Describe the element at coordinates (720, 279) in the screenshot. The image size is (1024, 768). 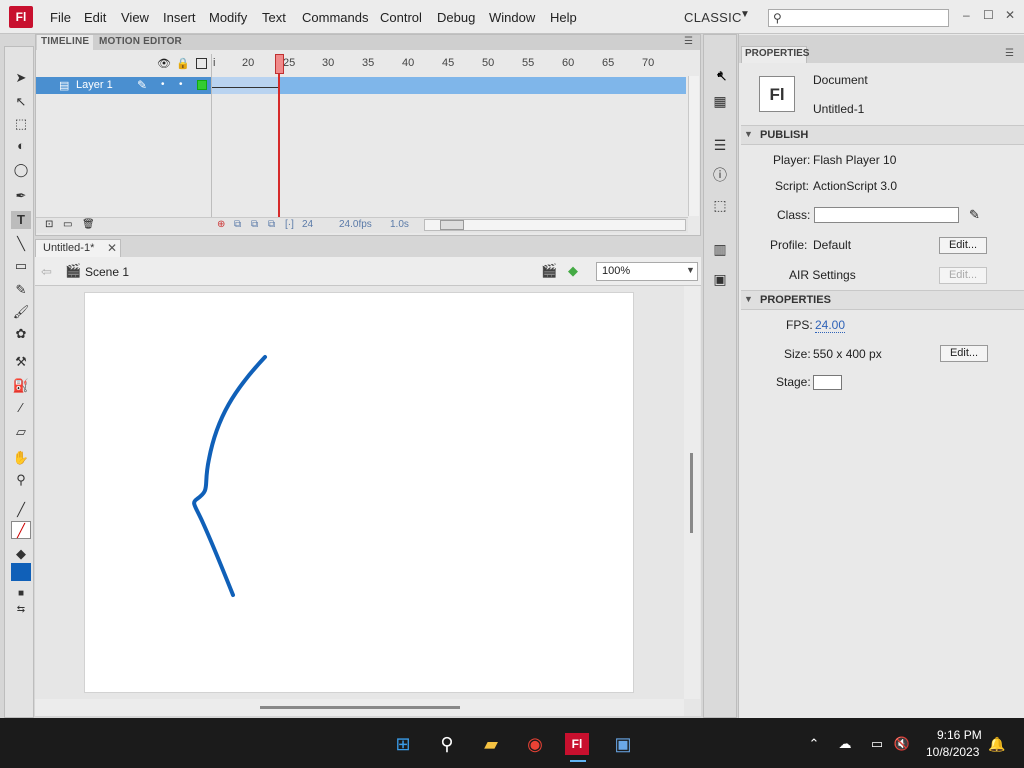
I see `library-panel-icon: ▣` at that location.